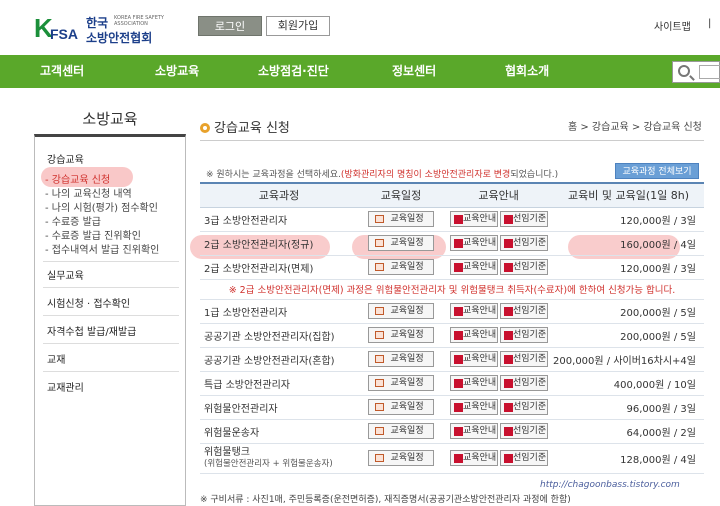  Describe the element at coordinates (269, 337) in the screenshot. I see `course-name: 공공기관 소방안전관리자(집합)` at that location.